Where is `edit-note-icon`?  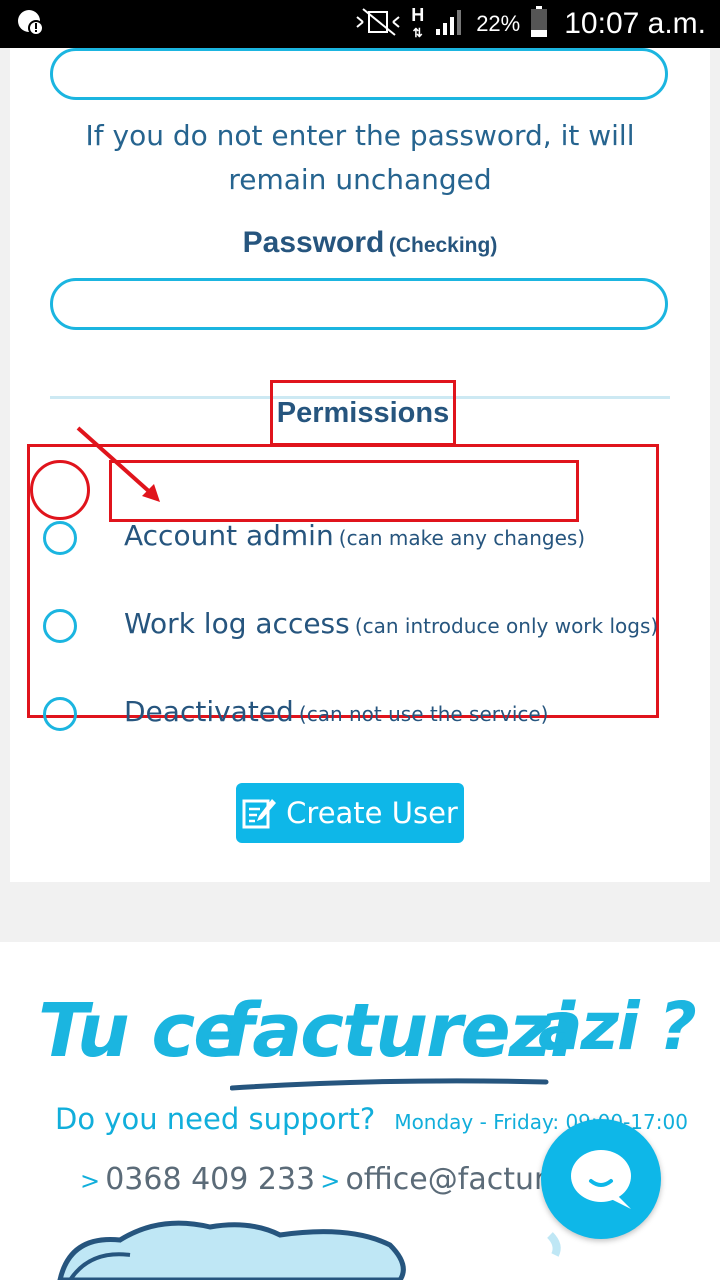 edit-note-icon is located at coordinates (259, 814).